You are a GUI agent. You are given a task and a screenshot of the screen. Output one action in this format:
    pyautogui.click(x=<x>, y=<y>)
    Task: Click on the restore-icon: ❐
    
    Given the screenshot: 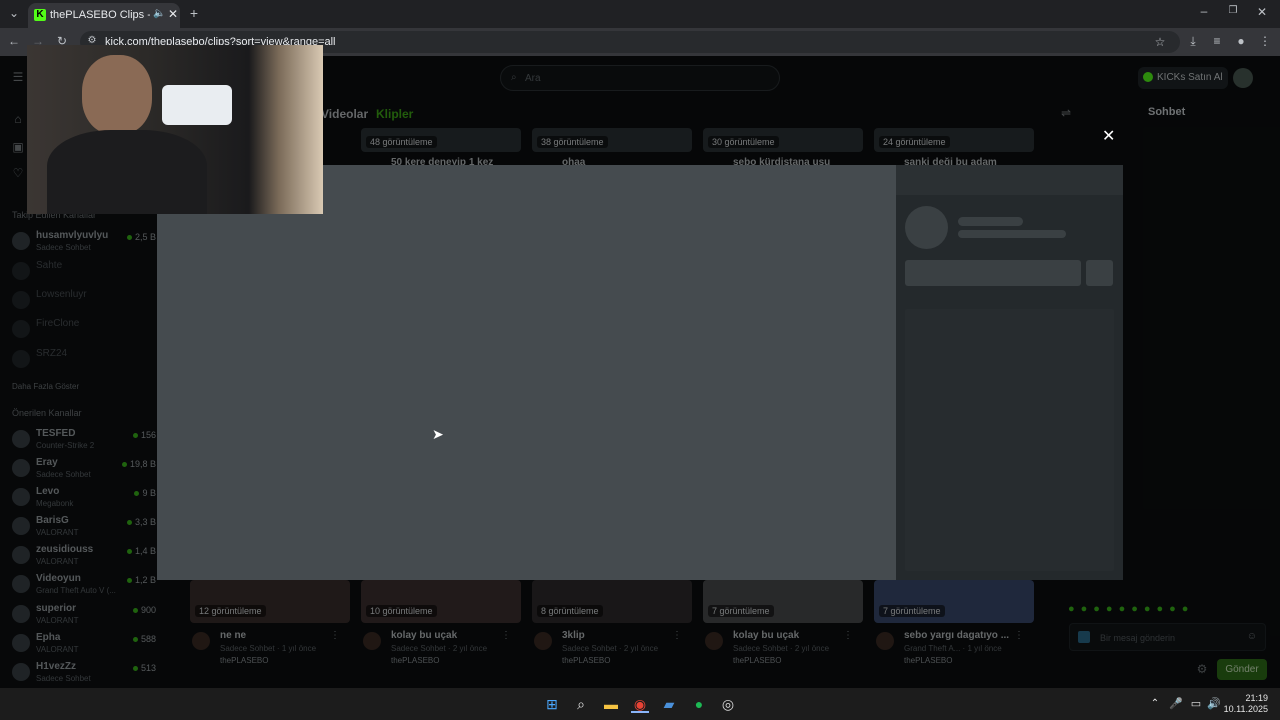 What is the action you would take?
    pyautogui.click(x=1233, y=10)
    